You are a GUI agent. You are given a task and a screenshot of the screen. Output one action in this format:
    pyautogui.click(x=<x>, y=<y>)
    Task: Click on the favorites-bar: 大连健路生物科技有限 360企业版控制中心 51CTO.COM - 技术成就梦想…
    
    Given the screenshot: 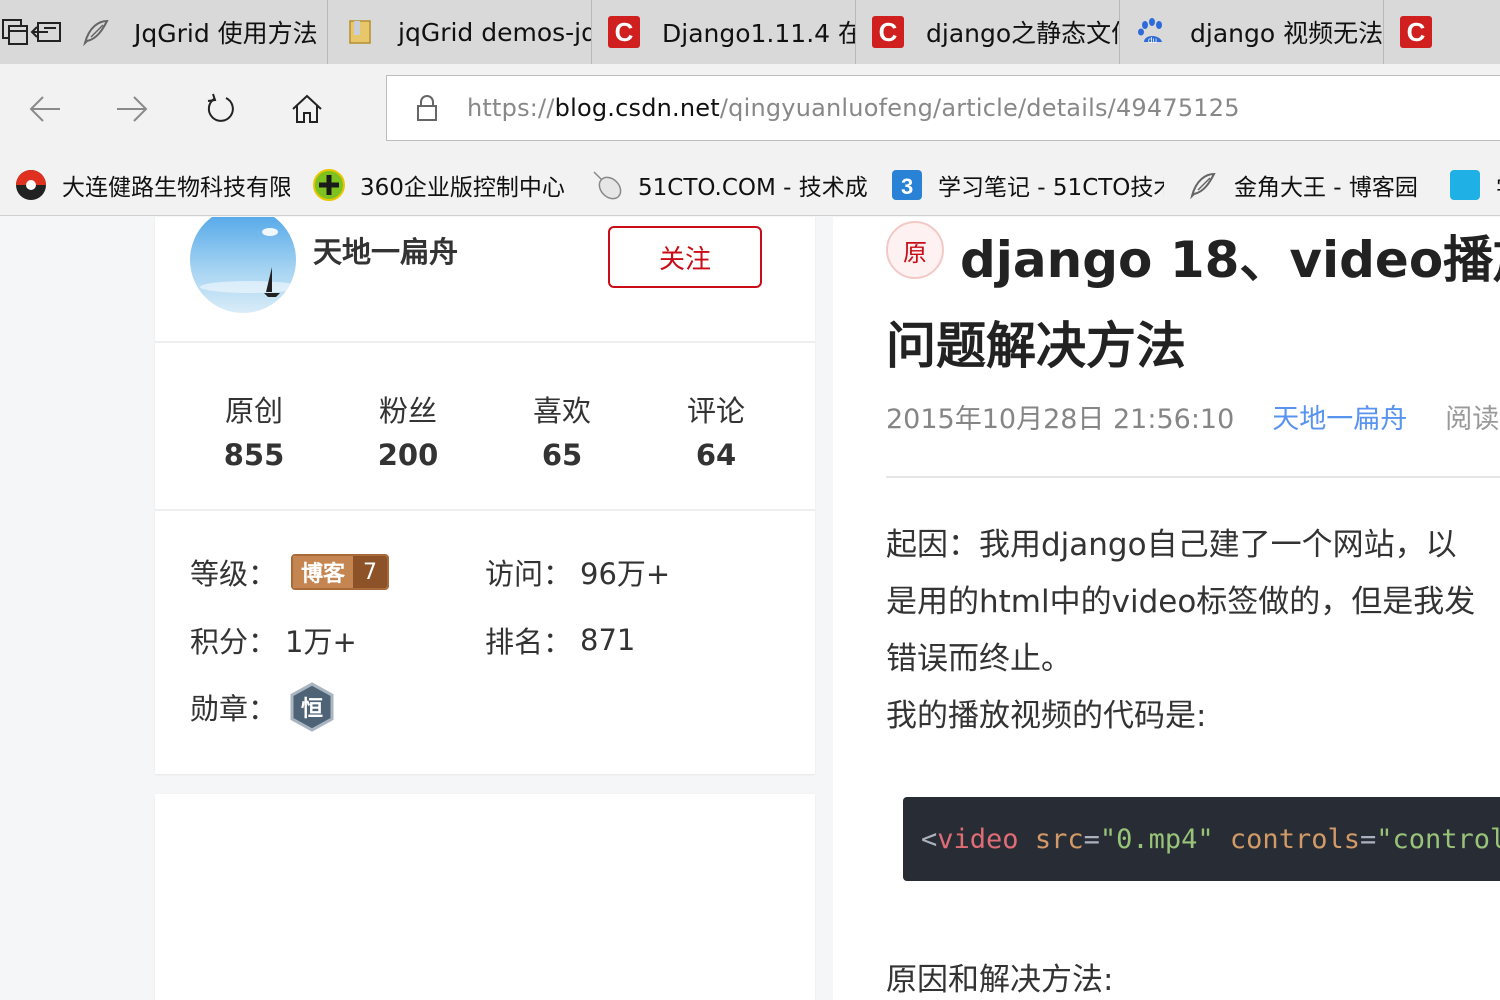 What is the action you would take?
    pyautogui.click(x=750, y=185)
    